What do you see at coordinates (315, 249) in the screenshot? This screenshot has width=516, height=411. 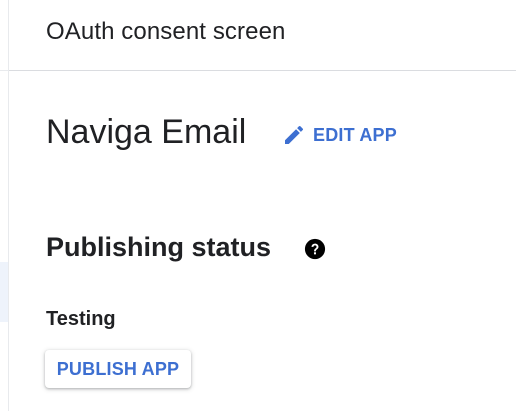 I see `help-circle-icon` at bounding box center [315, 249].